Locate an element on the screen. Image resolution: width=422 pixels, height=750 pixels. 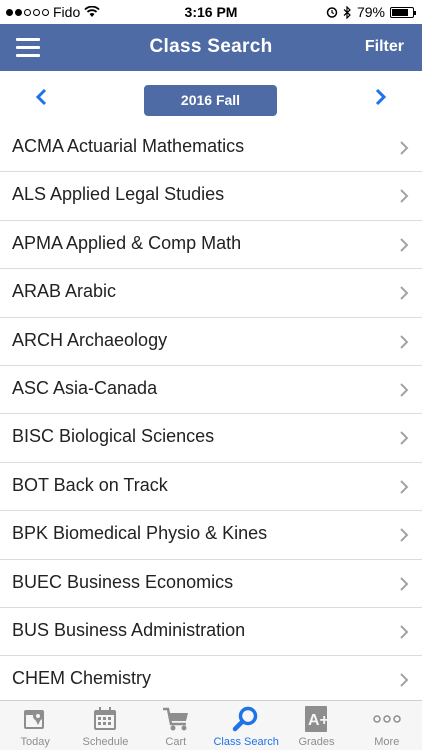
term-button: 2016 Fall is located at coordinates (210, 100).